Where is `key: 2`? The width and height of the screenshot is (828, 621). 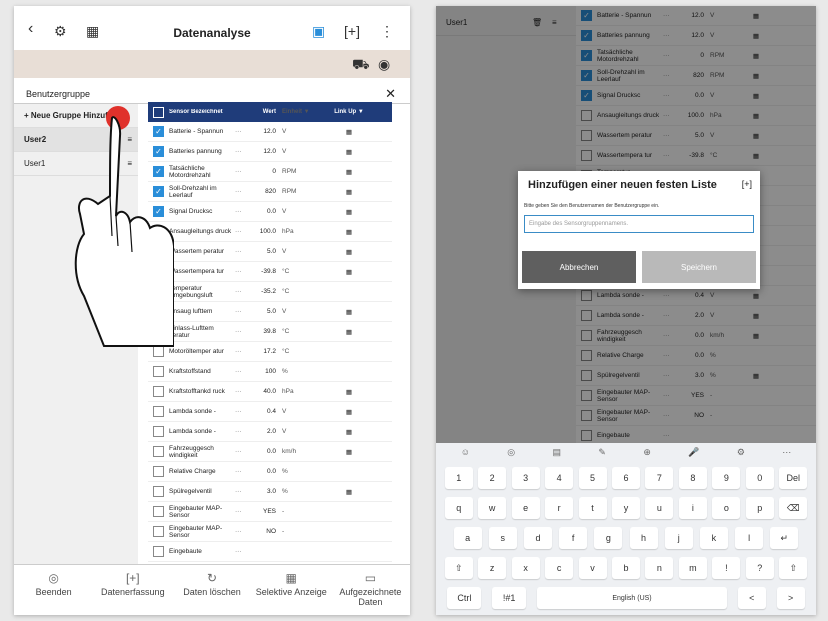 key: 2 is located at coordinates (492, 478).